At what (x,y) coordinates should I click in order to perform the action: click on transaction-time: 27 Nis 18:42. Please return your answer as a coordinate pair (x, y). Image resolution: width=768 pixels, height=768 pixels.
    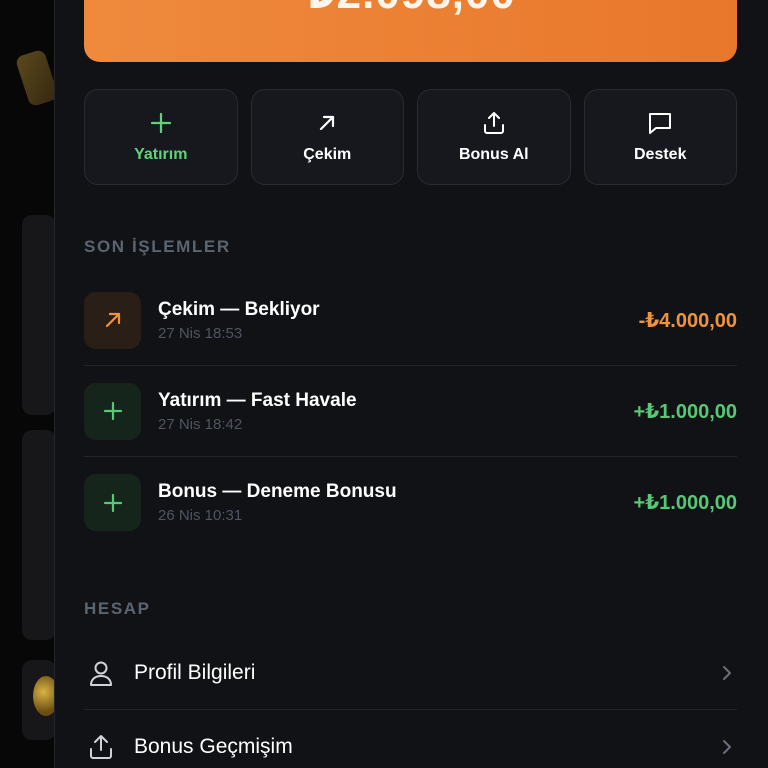
    Looking at the image, I should click on (200, 424).